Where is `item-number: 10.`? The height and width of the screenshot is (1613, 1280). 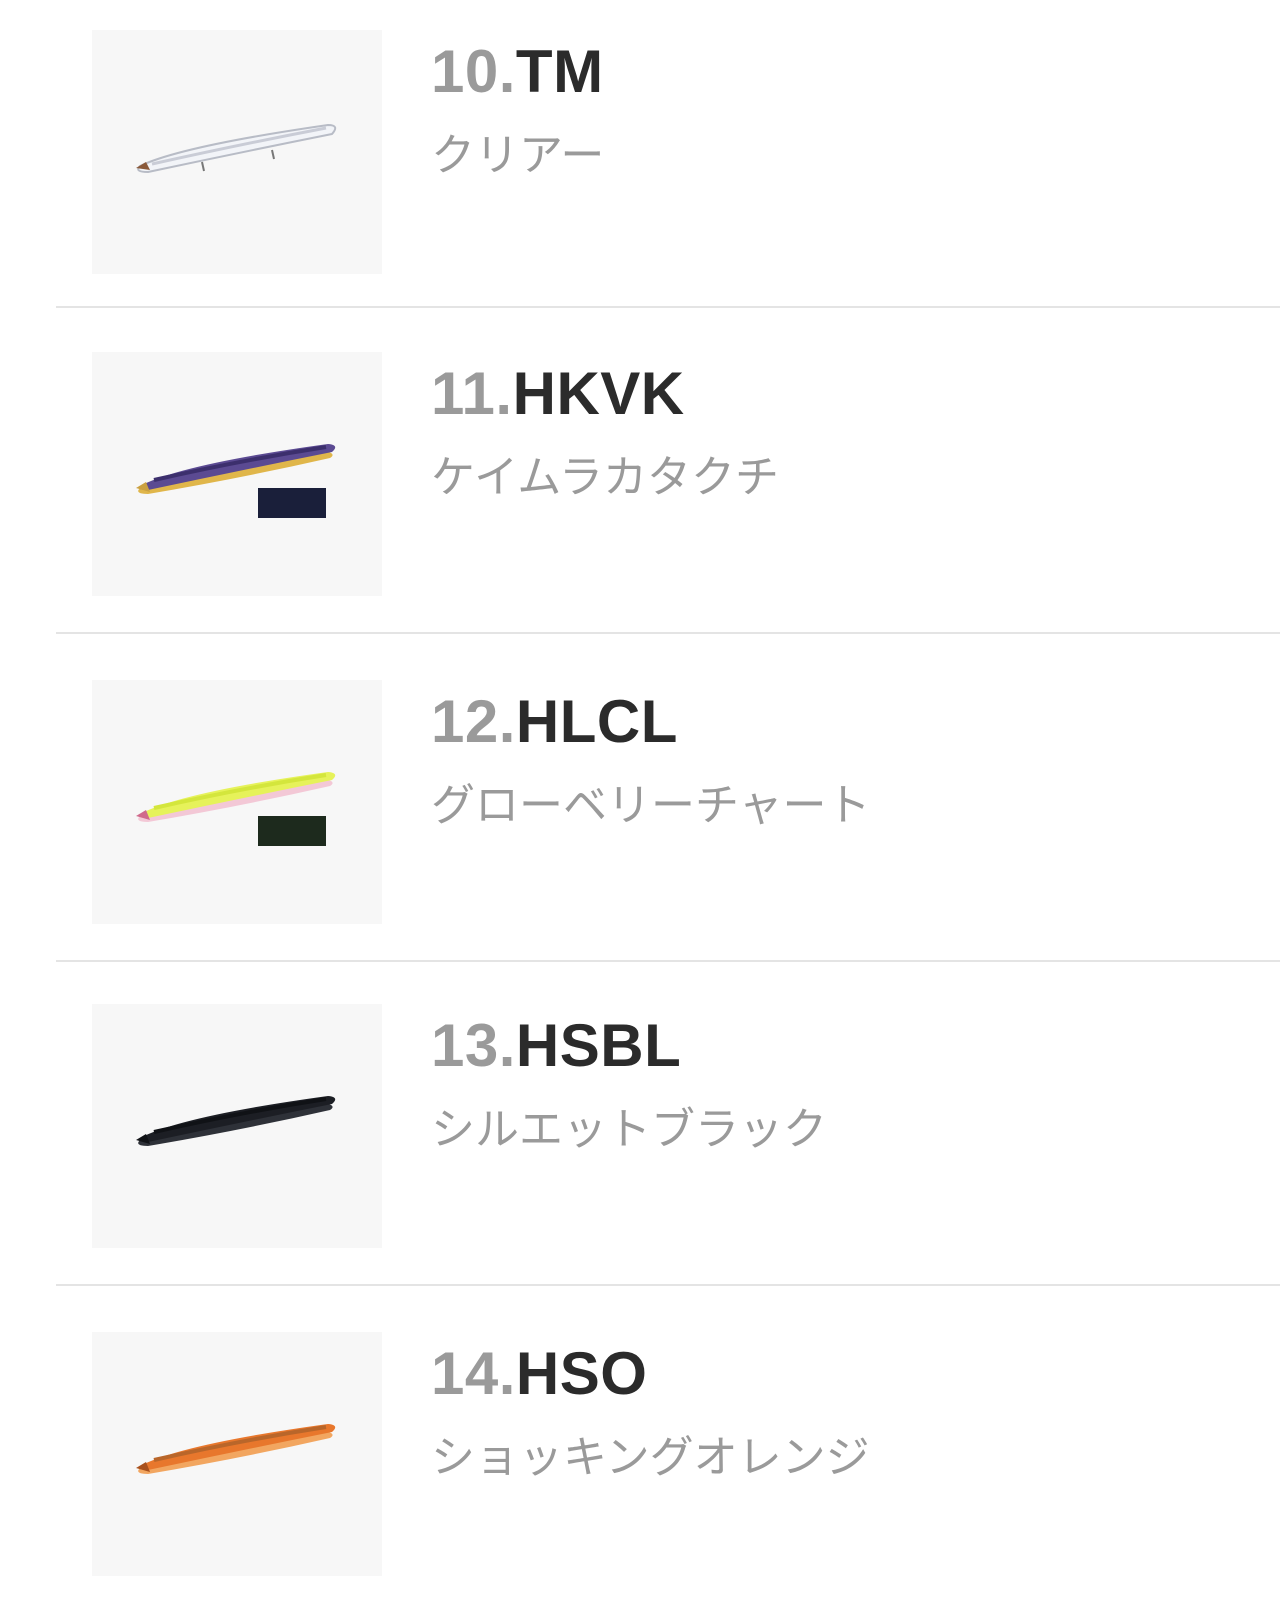
item-number: 10. is located at coordinates (473, 71).